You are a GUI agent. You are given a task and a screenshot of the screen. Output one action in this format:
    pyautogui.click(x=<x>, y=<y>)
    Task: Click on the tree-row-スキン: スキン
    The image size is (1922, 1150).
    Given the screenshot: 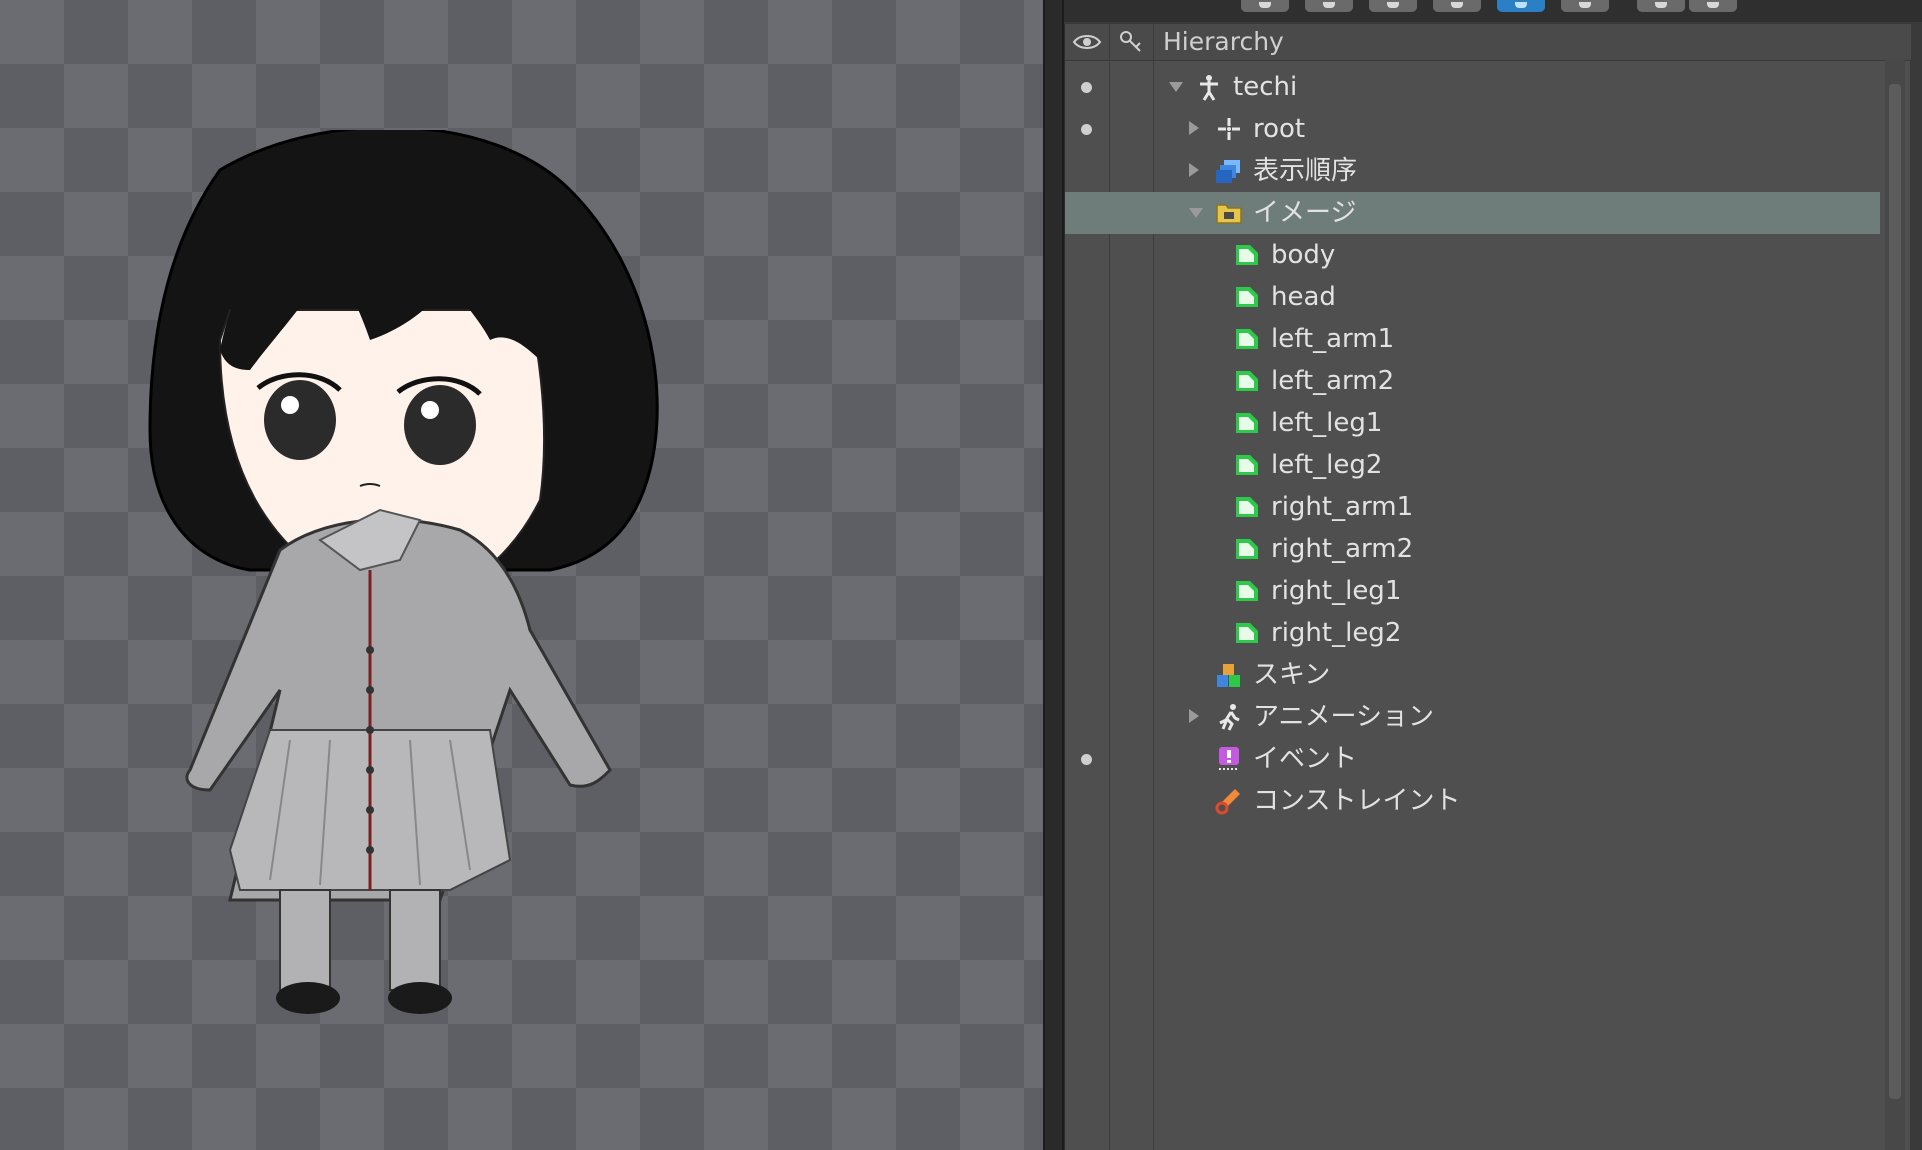 What is the action you would take?
    pyautogui.click(x=1475, y=675)
    